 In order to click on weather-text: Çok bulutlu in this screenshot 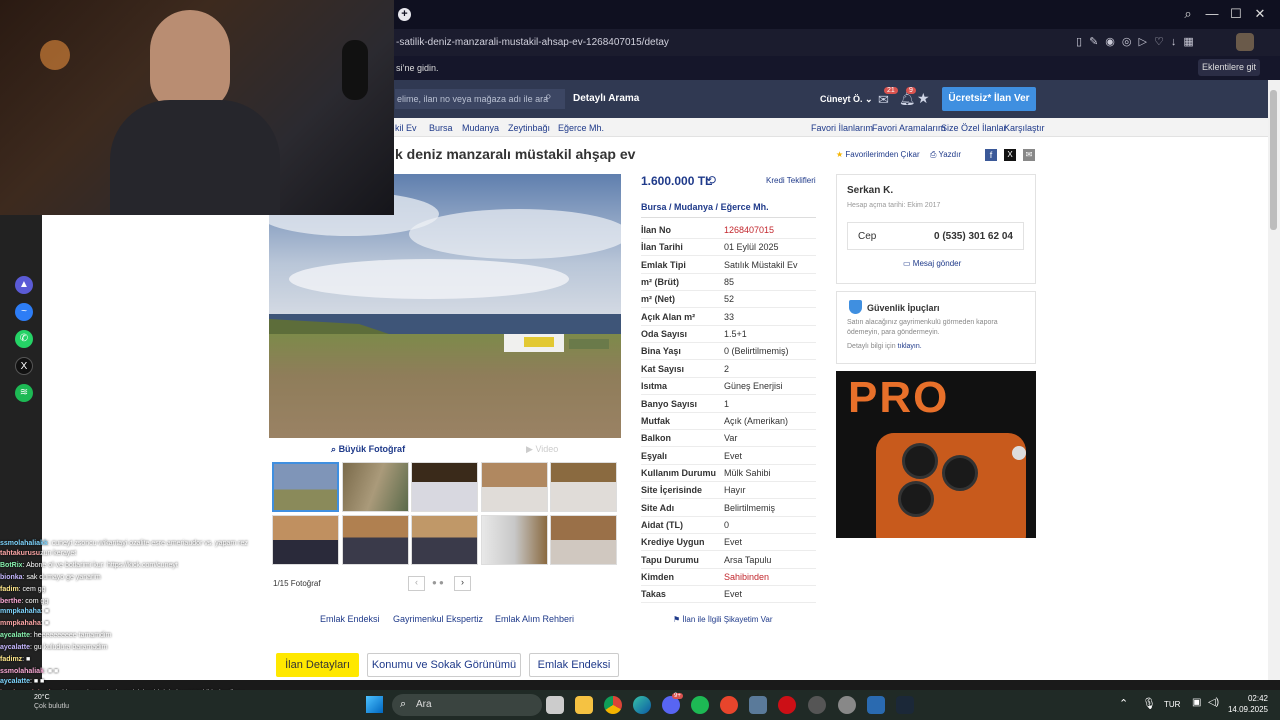, I will do `click(51, 706)`.